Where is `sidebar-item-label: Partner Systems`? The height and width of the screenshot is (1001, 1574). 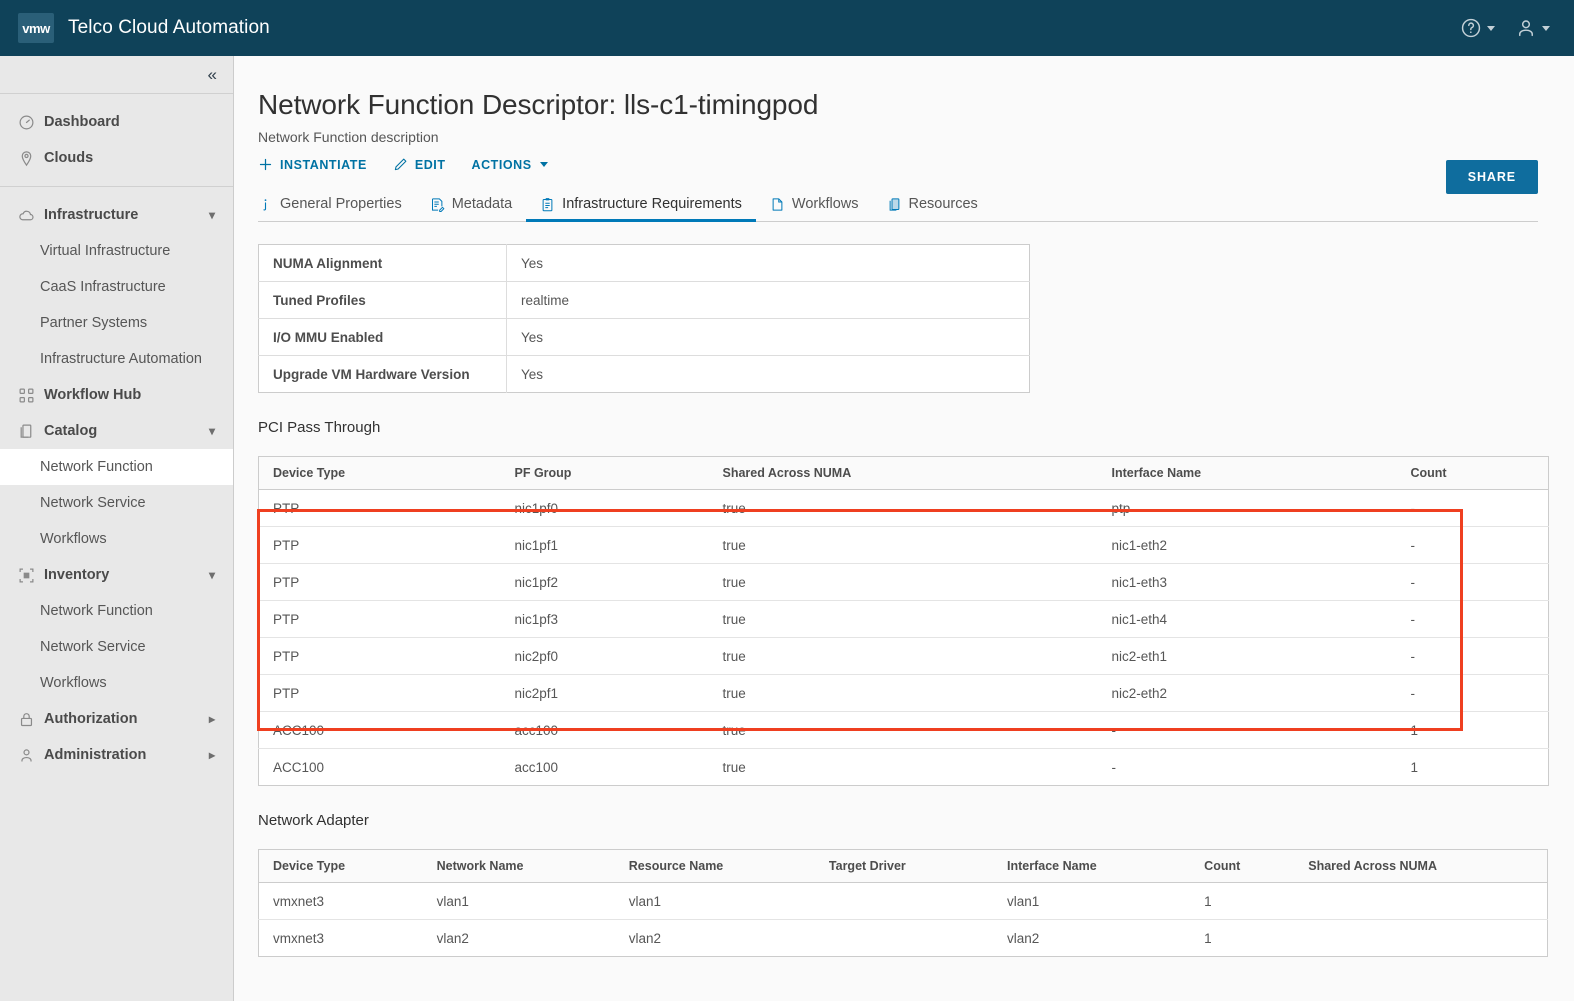
sidebar-item-label: Partner Systems is located at coordinates (94, 323).